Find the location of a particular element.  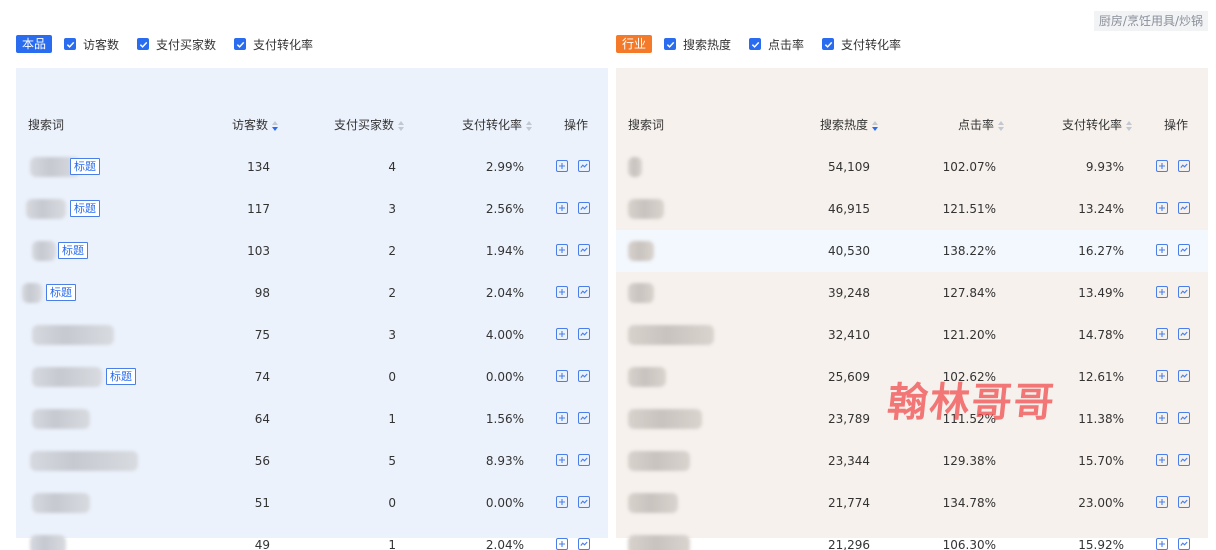

table-row: 56 5 8.93% is located at coordinates (312, 461).